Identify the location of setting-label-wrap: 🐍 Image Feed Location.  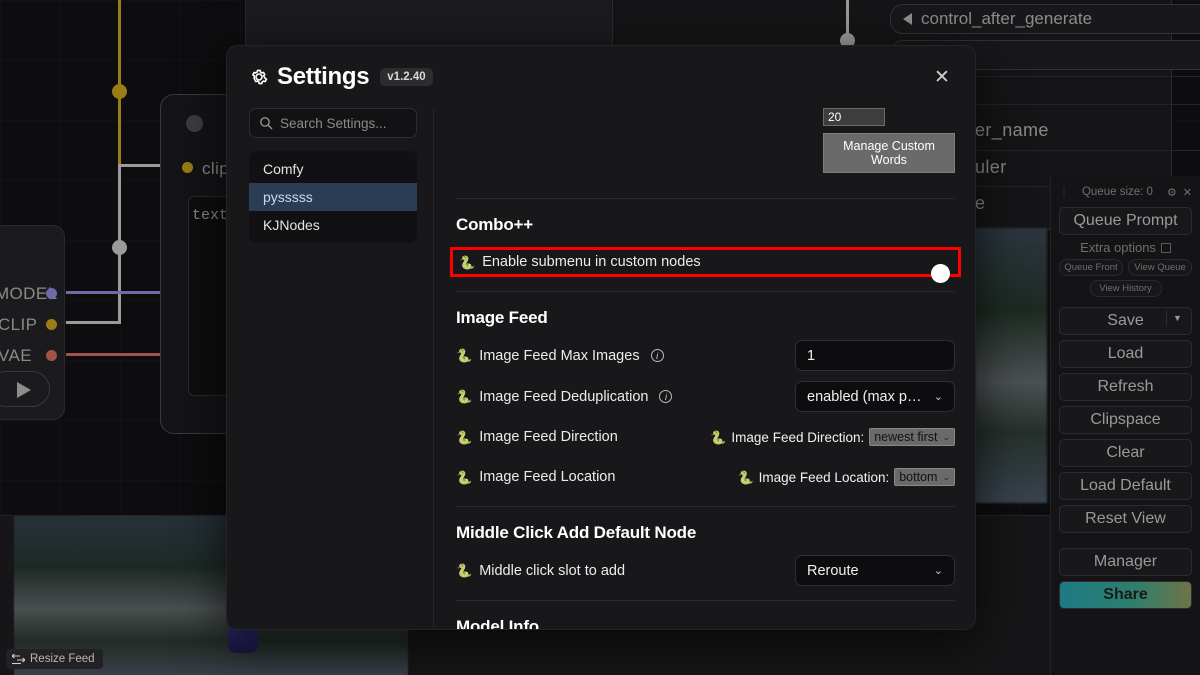
(535, 477).